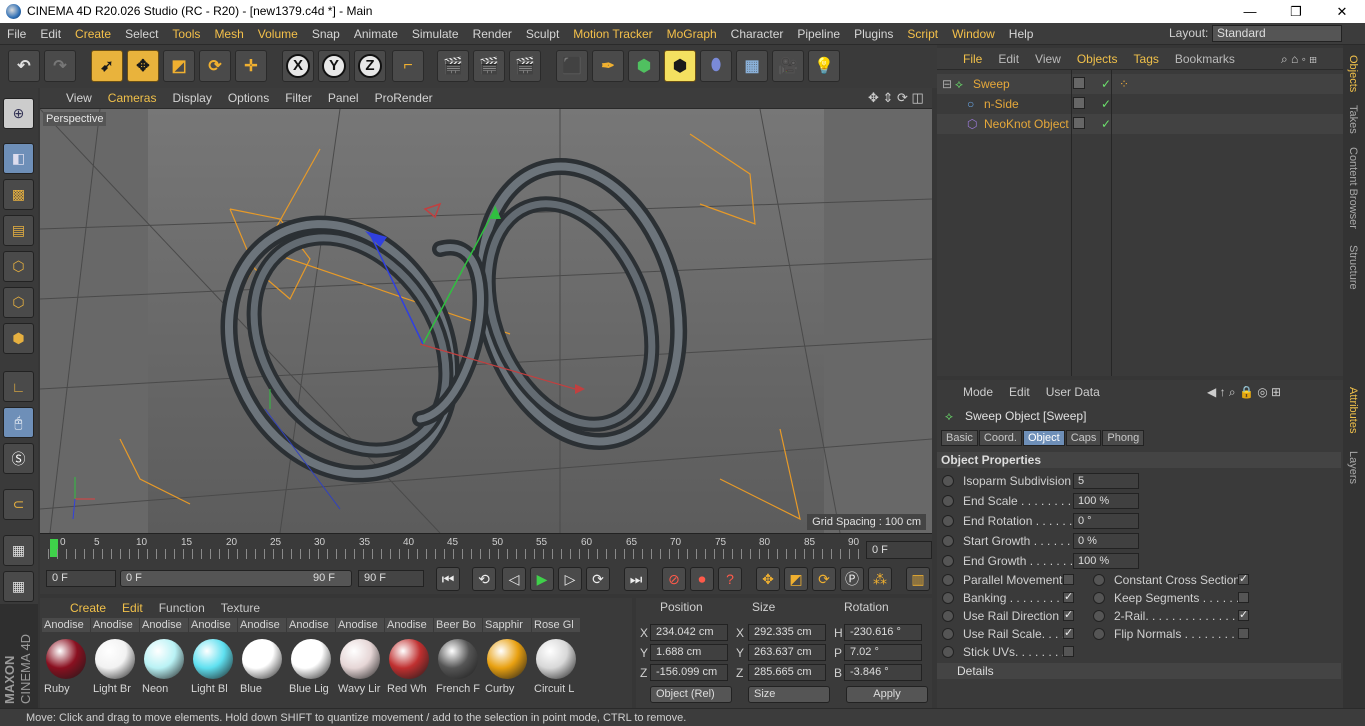  I want to click on object-row-nside: ○ n-Side ✓, so click(1140, 104).